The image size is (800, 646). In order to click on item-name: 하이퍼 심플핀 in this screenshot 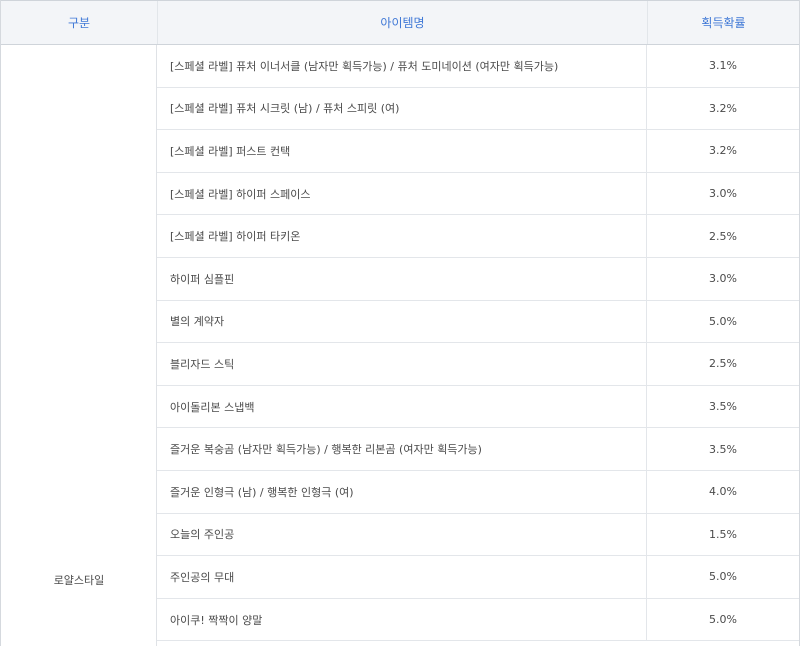, I will do `click(402, 278)`.